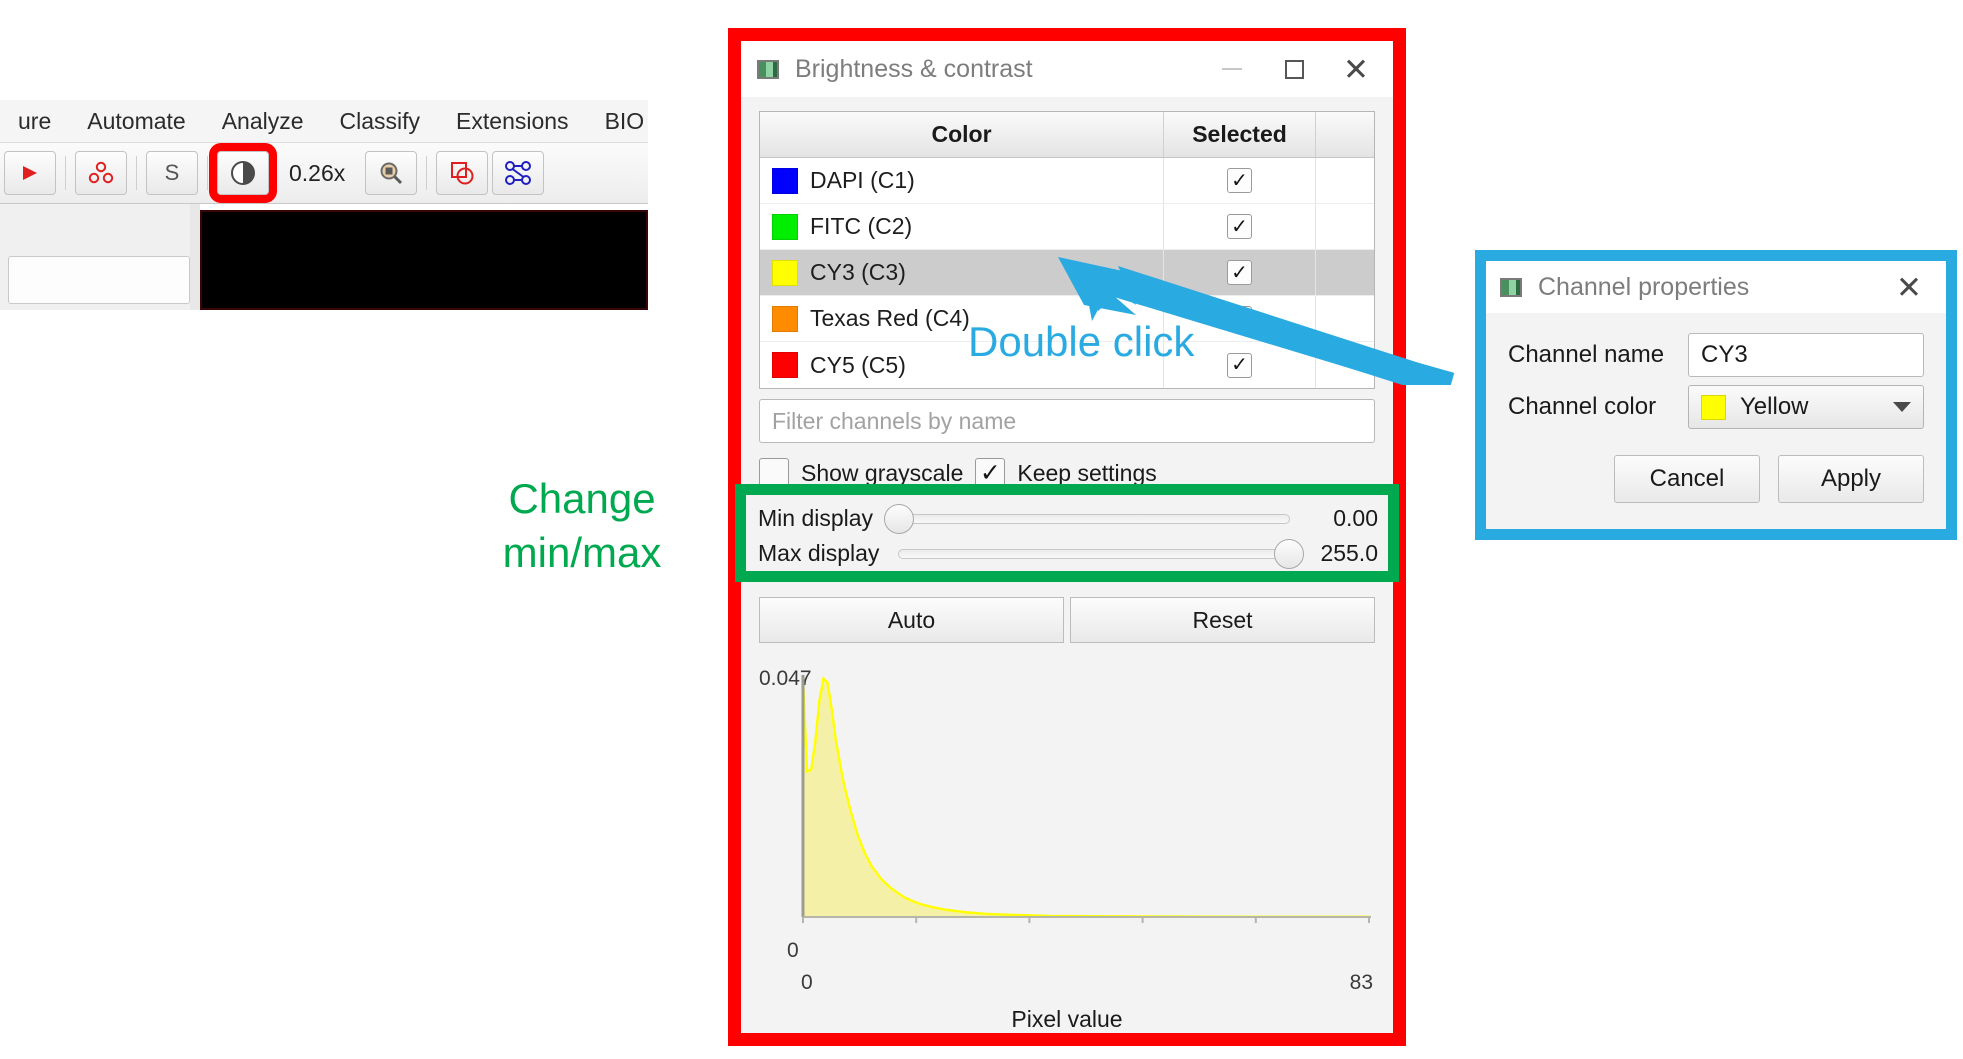  What do you see at coordinates (890, 318) in the screenshot?
I see `channel-label: Texas Red (C4)` at bounding box center [890, 318].